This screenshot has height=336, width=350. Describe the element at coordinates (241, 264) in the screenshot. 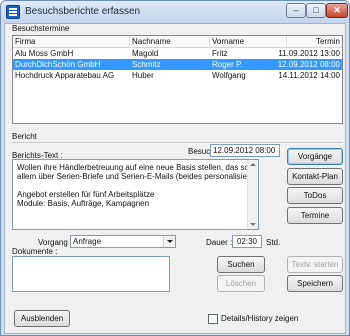

I see `suchen-button: Suchen` at that location.